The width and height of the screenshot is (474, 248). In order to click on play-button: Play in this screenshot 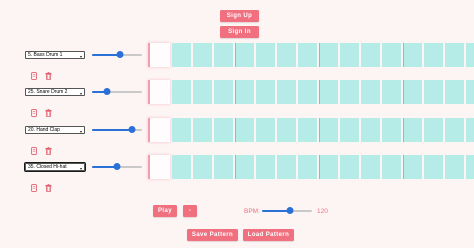, I will do `click(165, 211)`.